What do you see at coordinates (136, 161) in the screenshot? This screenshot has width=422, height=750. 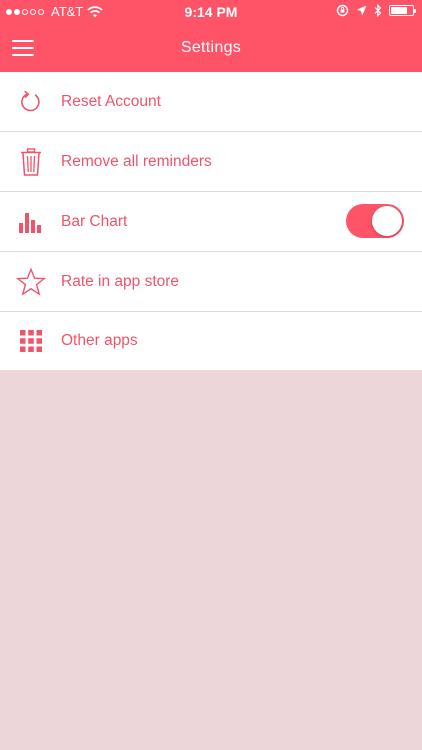 I see `settings-item-label: Remove all reminders` at bounding box center [136, 161].